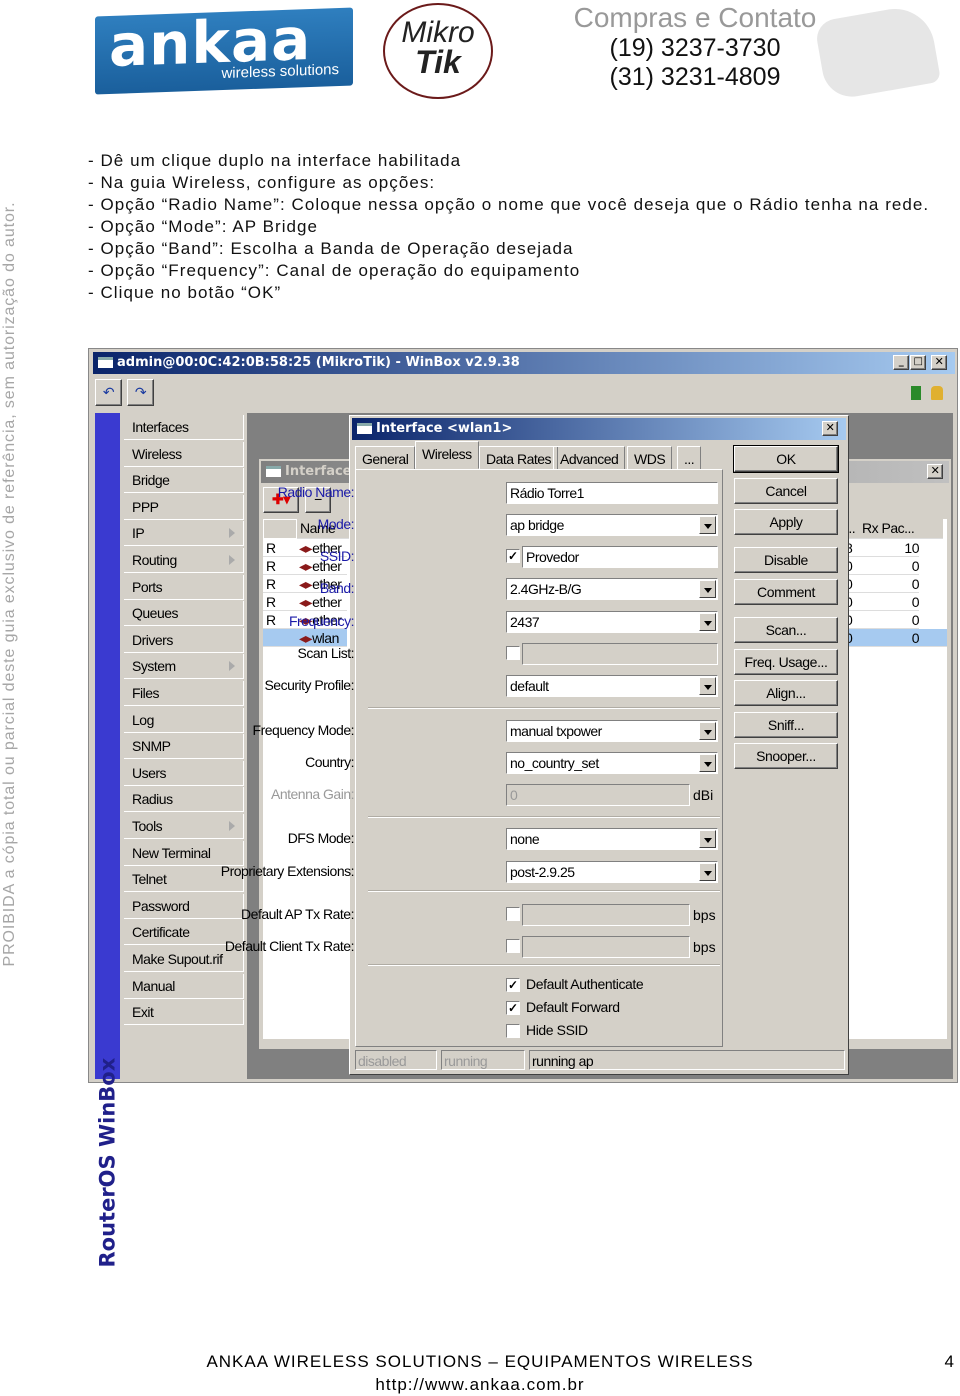 The height and width of the screenshot is (1396, 960). Describe the element at coordinates (786, 491) in the screenshot. I see `cancel-button: Cancel` at that location.